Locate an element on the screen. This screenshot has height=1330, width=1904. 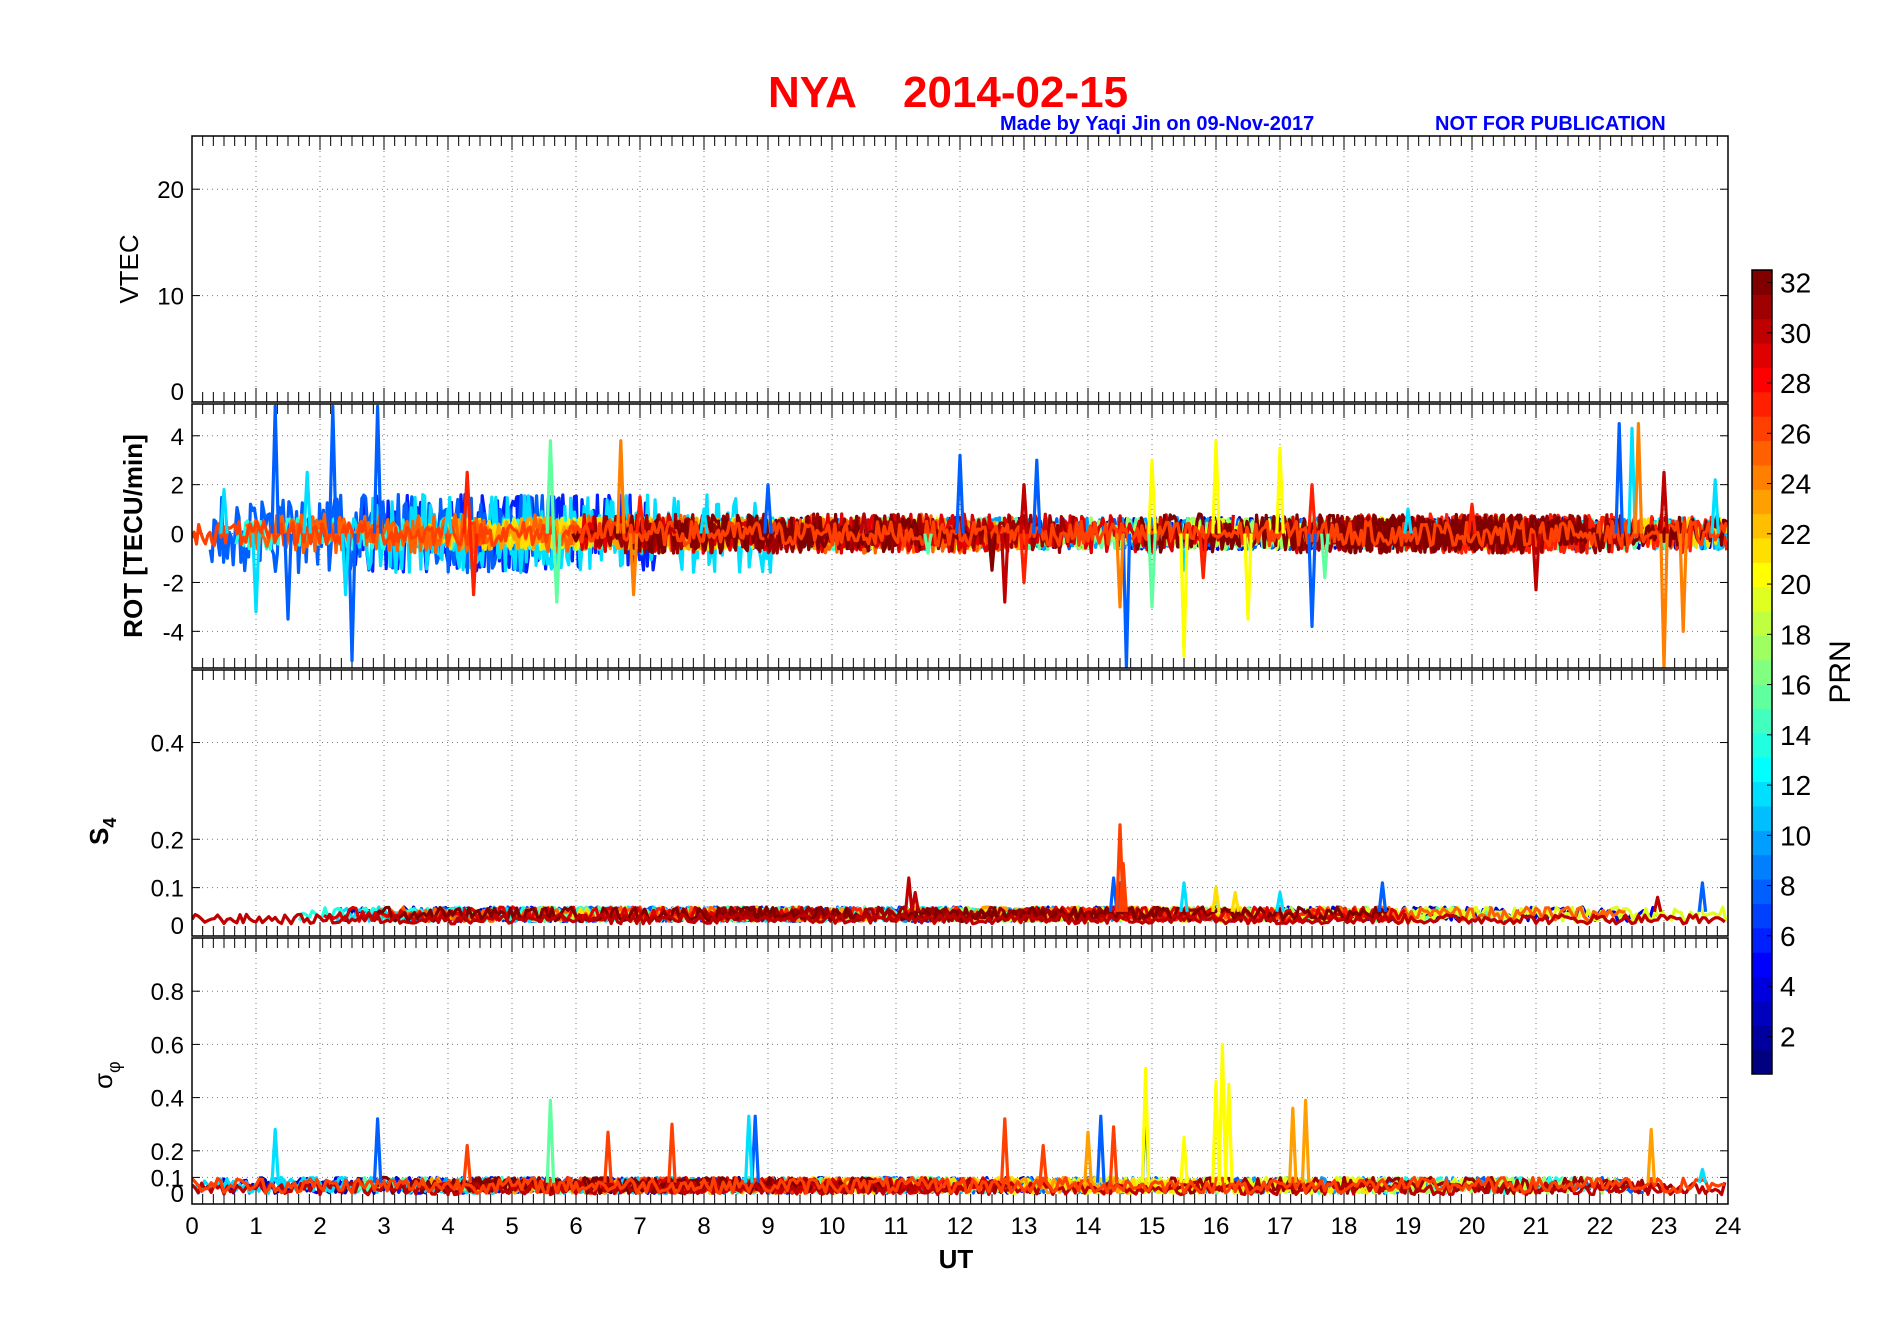
x-tick-label: 20 is located at coordinates (1472, 1226).